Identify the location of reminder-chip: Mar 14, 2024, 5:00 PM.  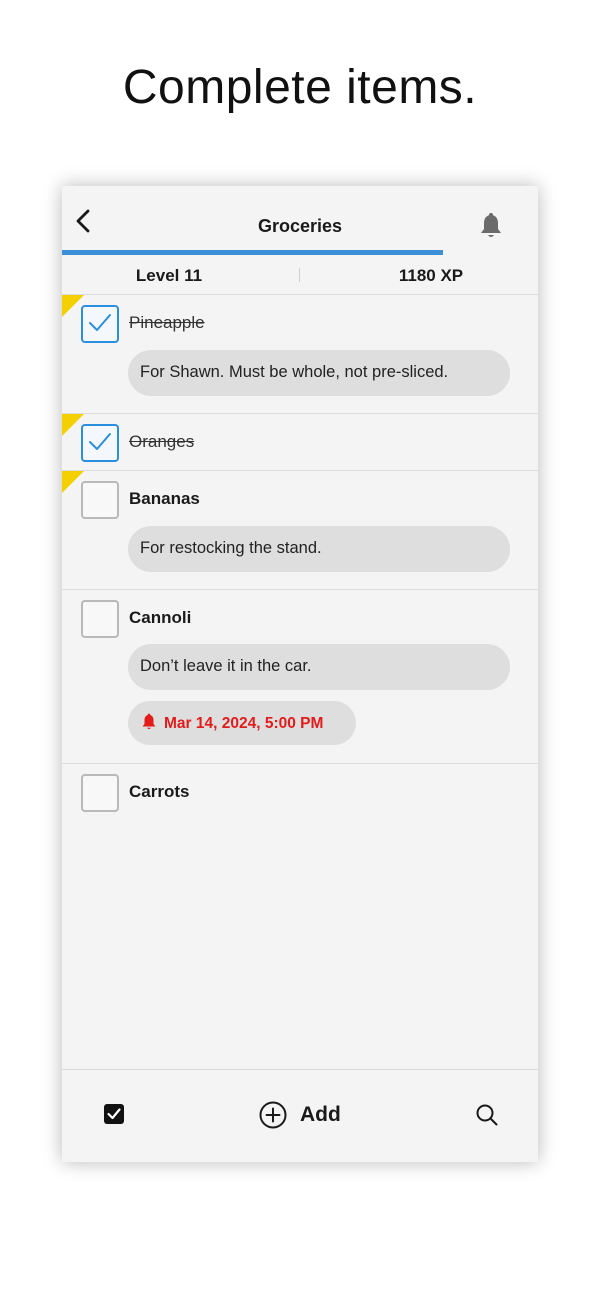
(242, 723).